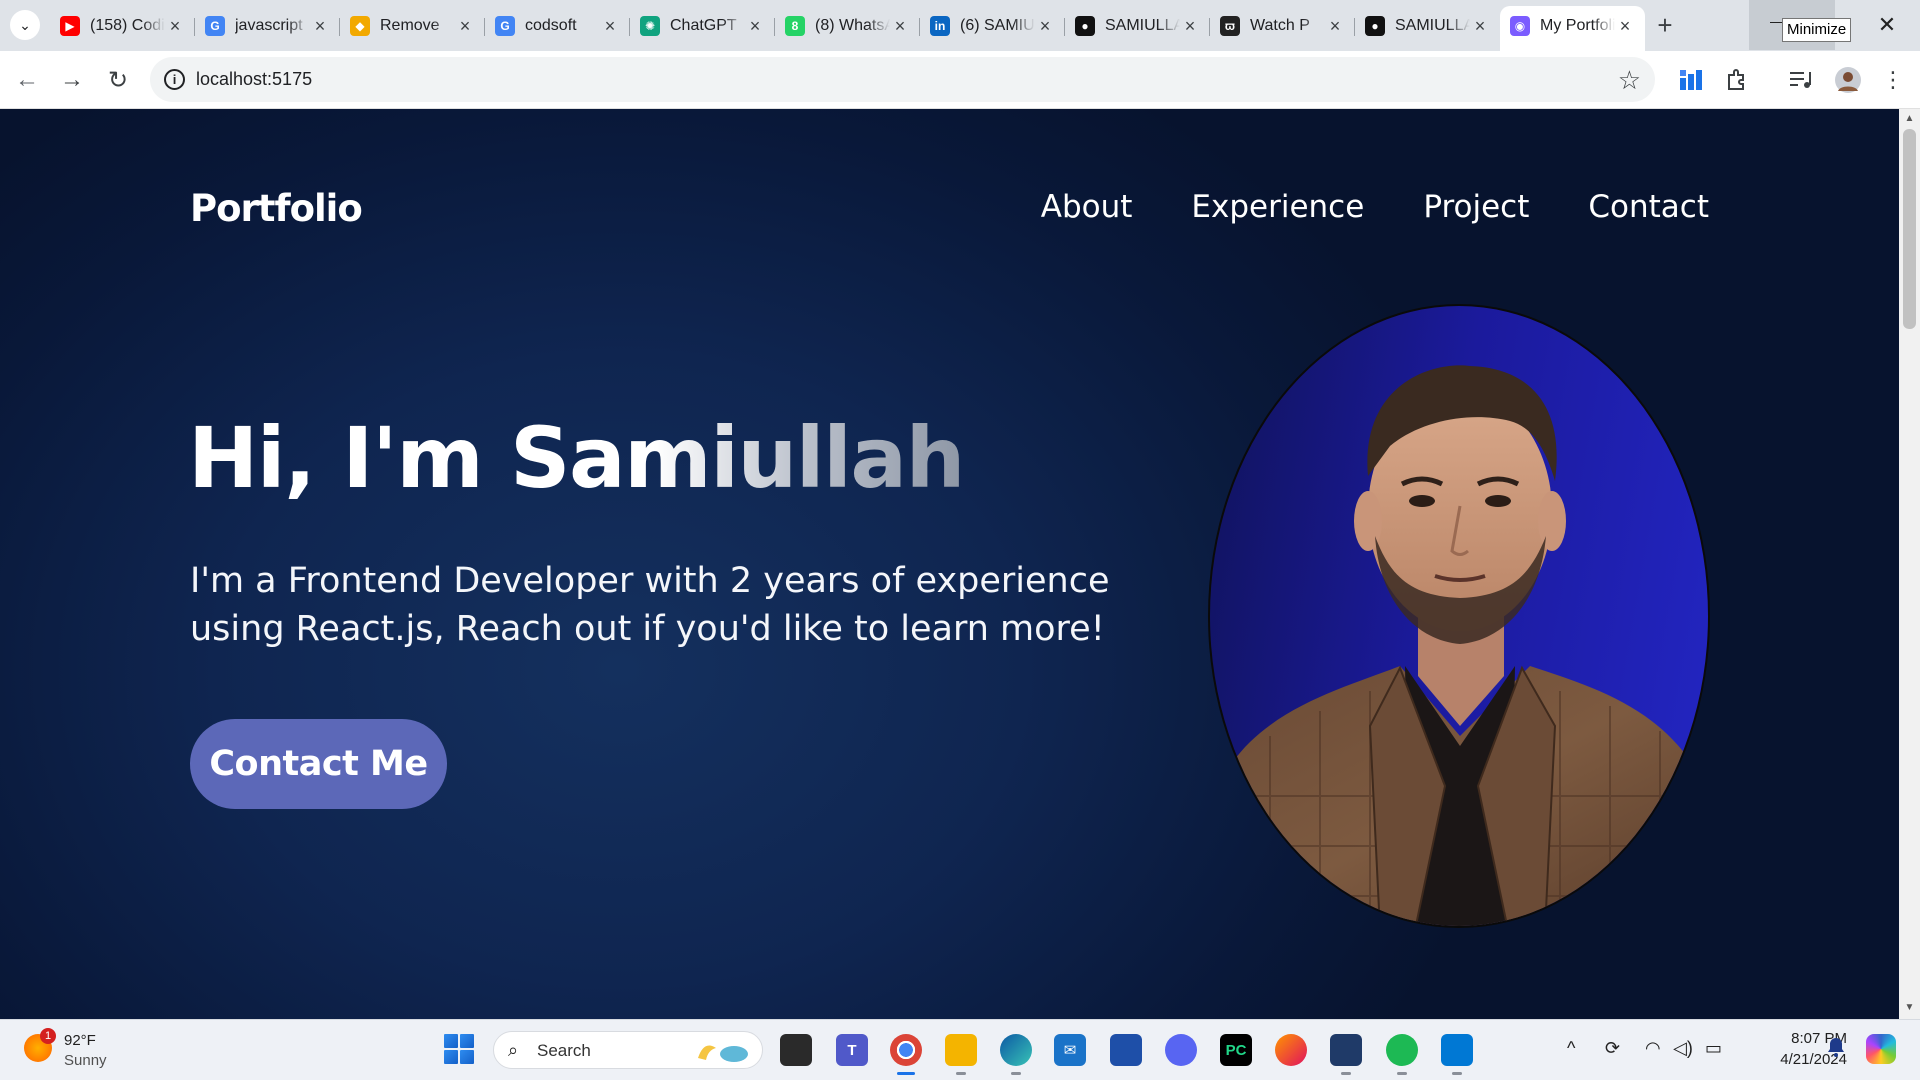  I want to click on plus-icon: +, so click(1665, 24).